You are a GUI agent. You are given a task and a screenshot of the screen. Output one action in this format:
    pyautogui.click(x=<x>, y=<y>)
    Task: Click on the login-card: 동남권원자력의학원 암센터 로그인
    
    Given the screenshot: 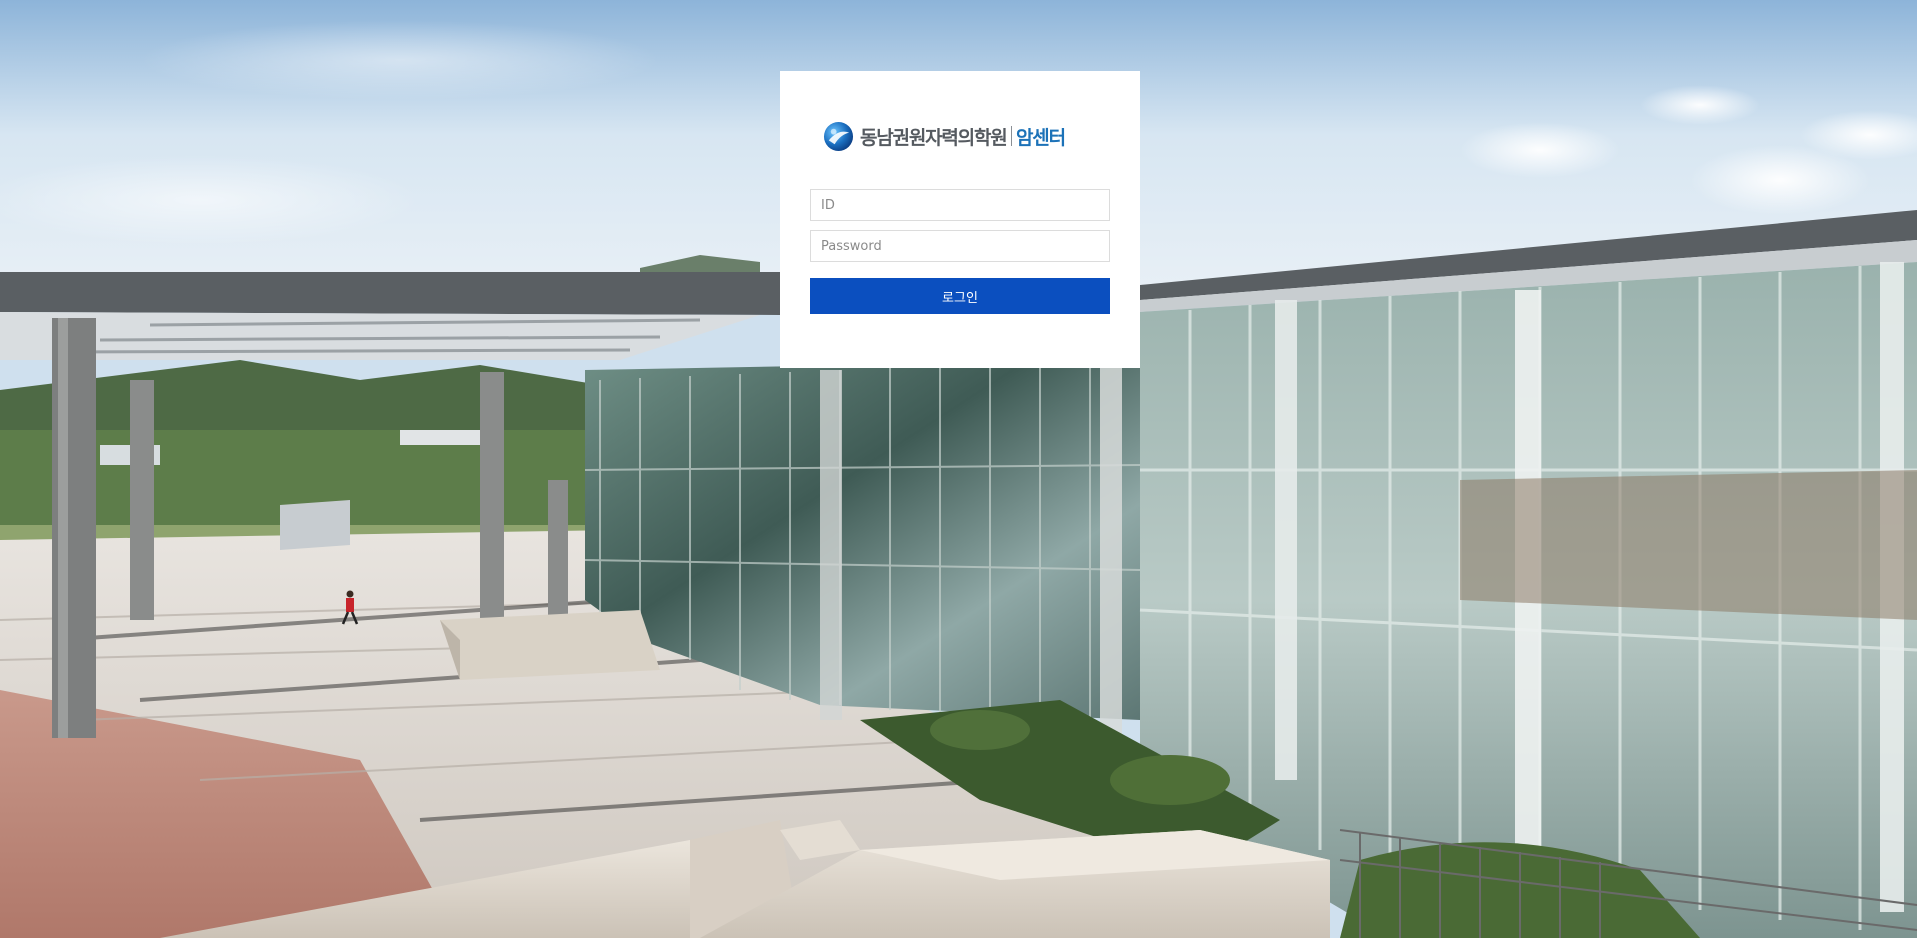 What is the action you would take?
    pyautogui.click(x=960, y=219)
    